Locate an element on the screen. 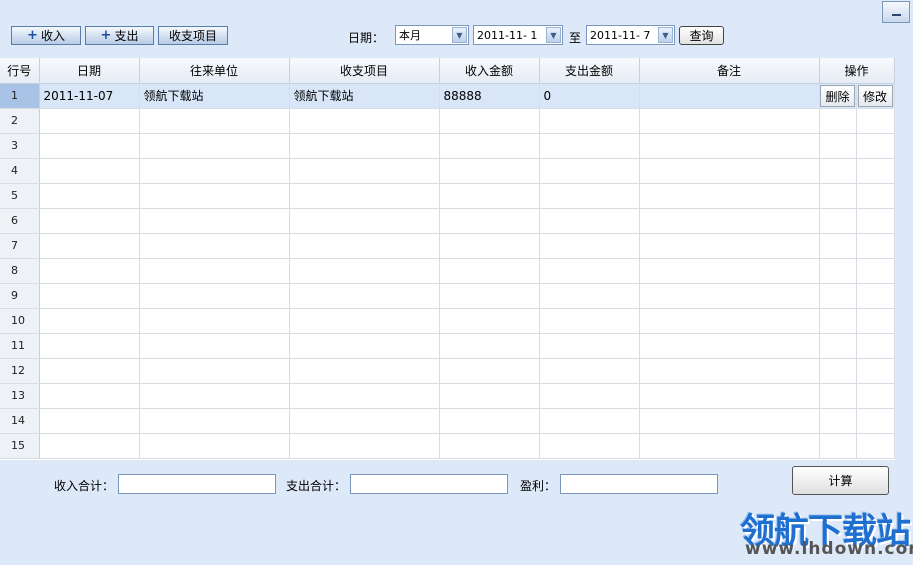  table-row: 4 is located at coordinates (447, 171).